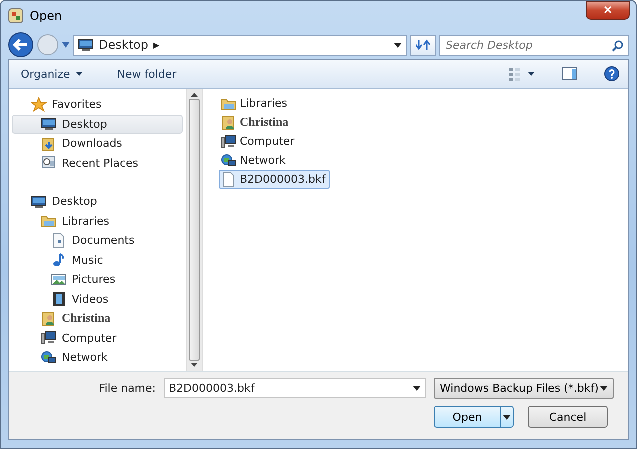  I want to click on close-button: ✕, so click(608, 10).